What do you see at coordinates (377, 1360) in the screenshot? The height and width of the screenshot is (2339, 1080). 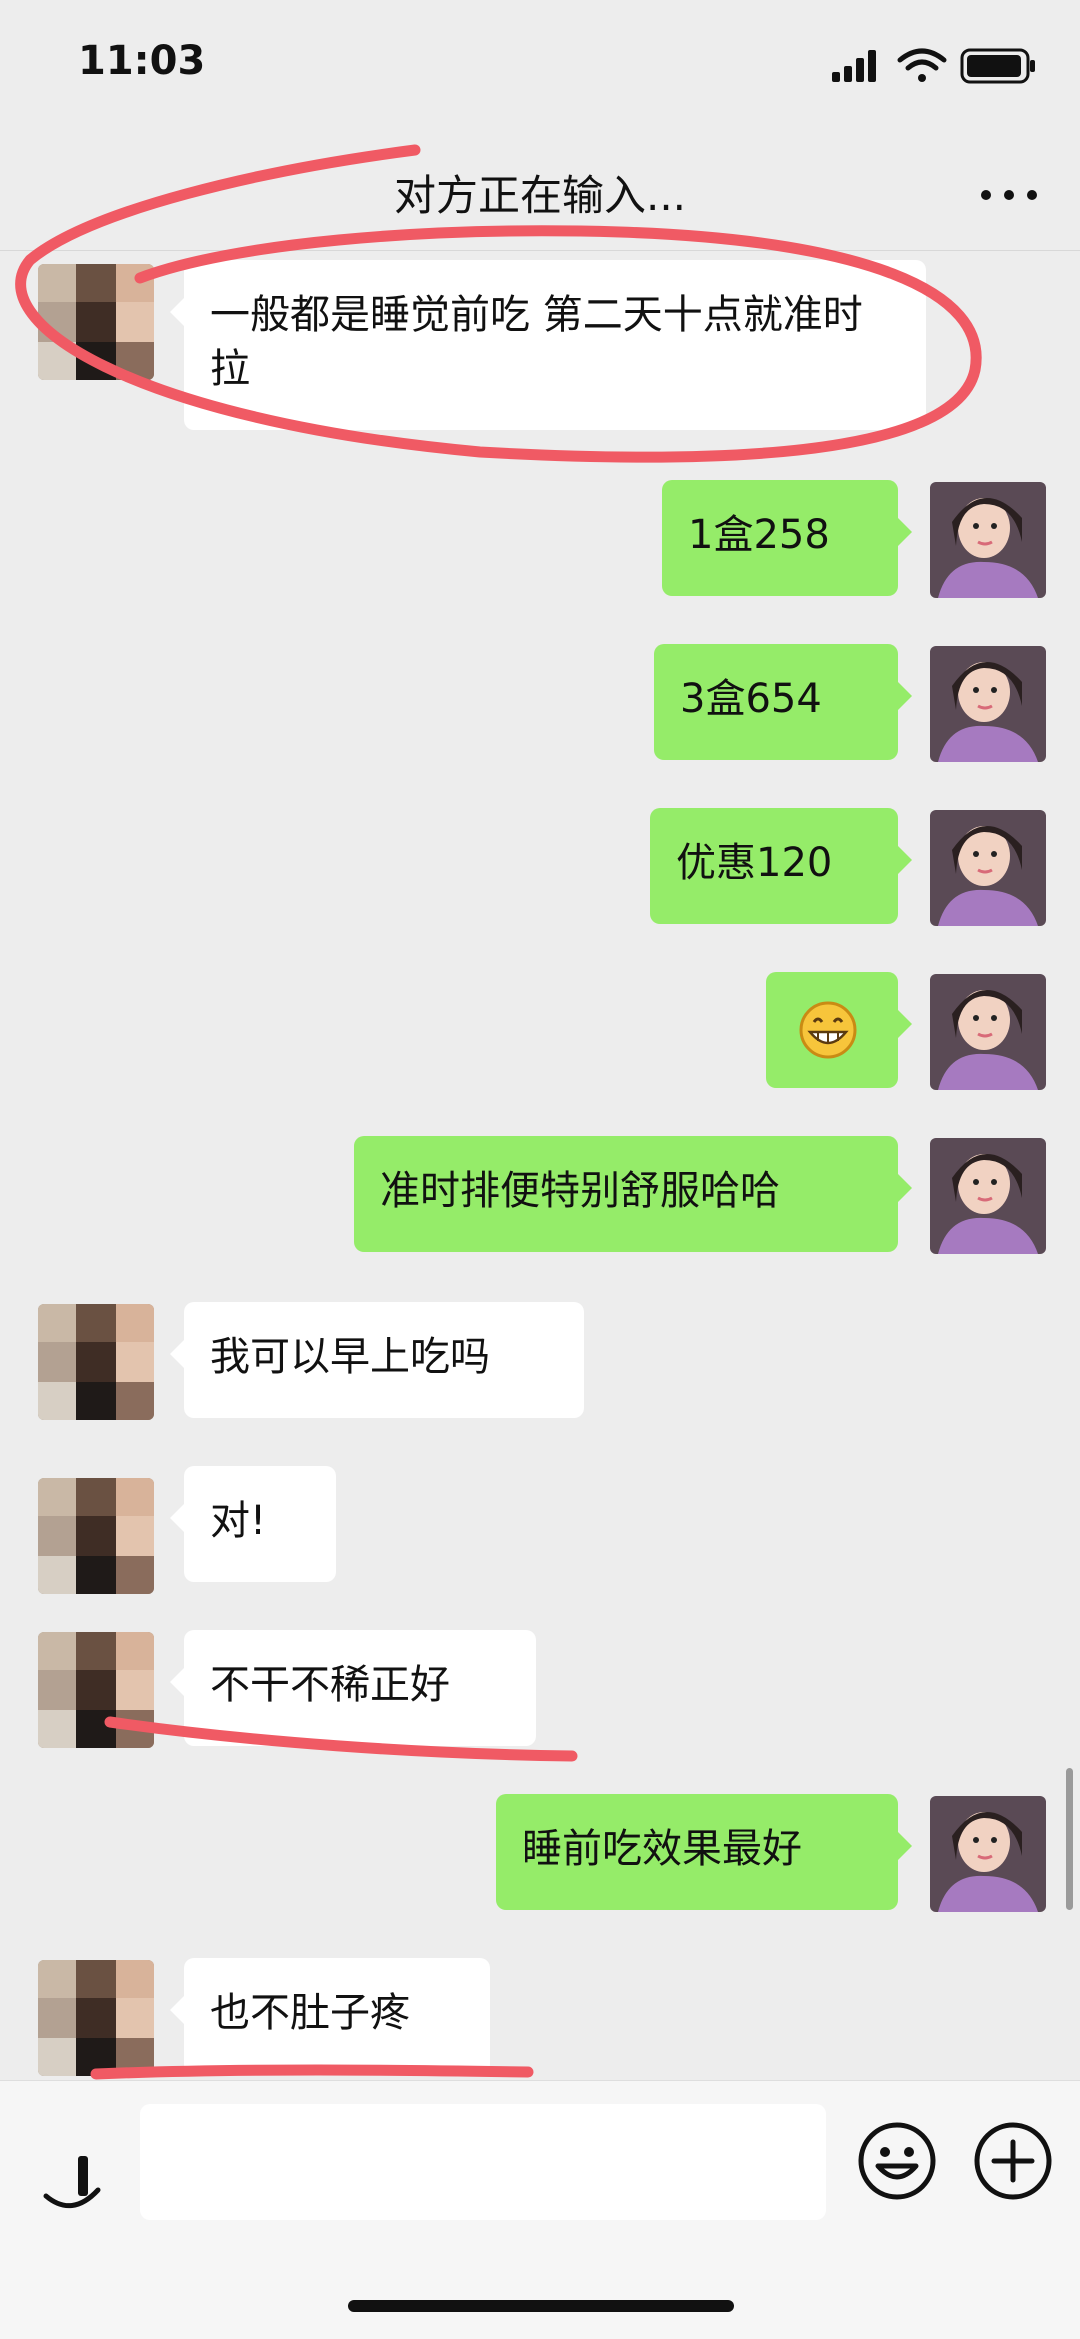 I see `message-bubble-incoming: 我可以早上吃吗` at bounding box center [377, 1360].